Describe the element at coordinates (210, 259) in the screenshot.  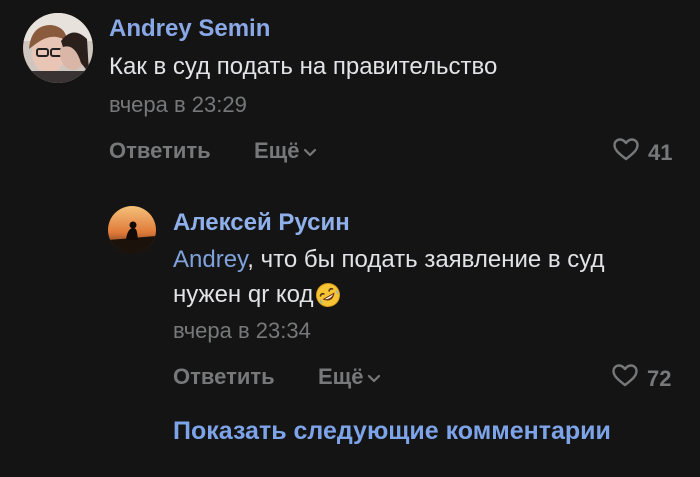
I see `mention-link: Andrey` at that location.